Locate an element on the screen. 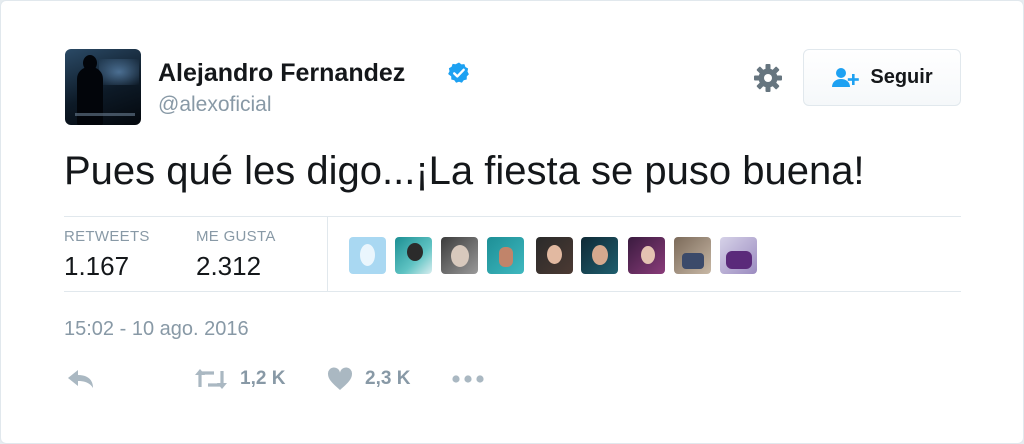 The image size is (1024, 444). user-name: Alejandro Fernandez is located at coordinates (281, 73).